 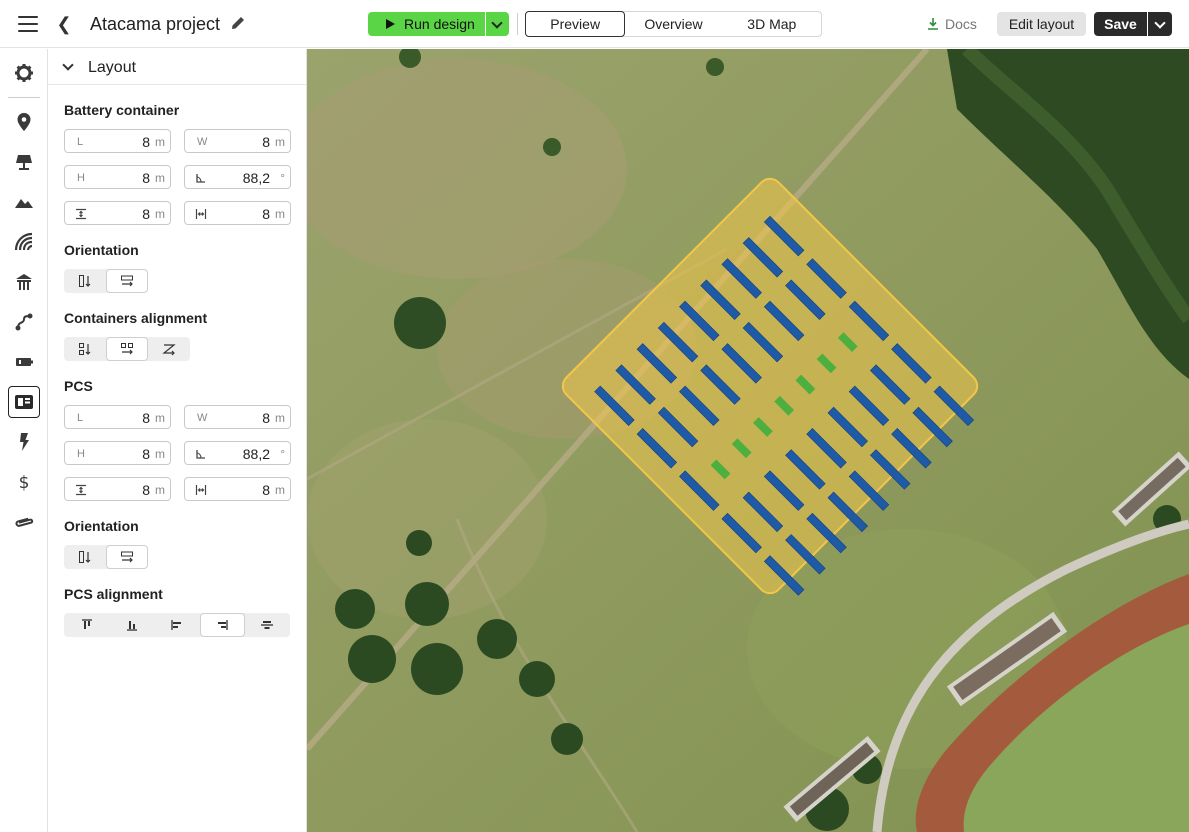 What do you see at coordinates (122, 110) in the screenshot?
I see `battery-container-title: Battery container` at bounding box center [122, 110].